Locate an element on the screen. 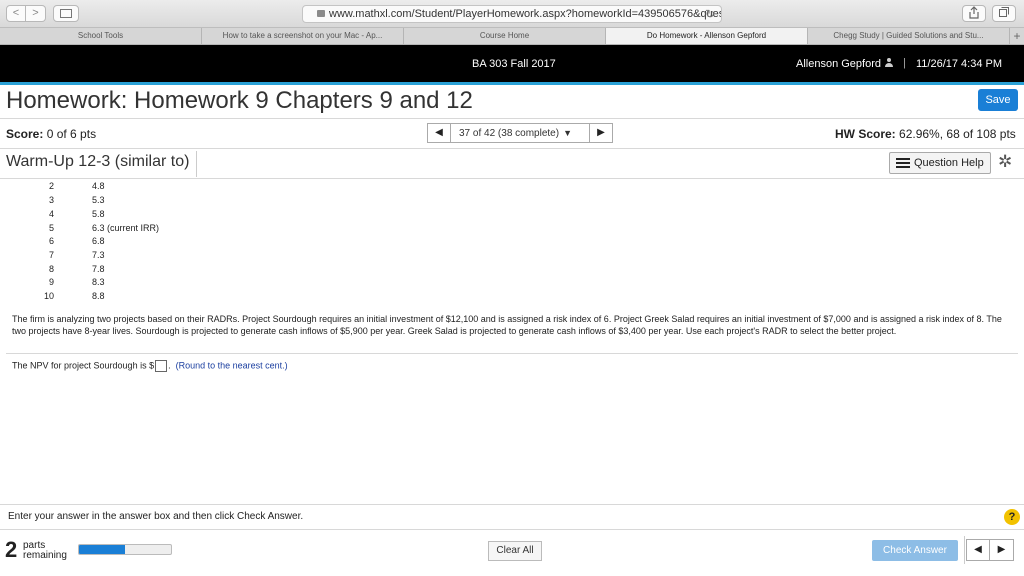  bottom-question-navigator: ◀ ▶ is located at coordinates (990, 550).